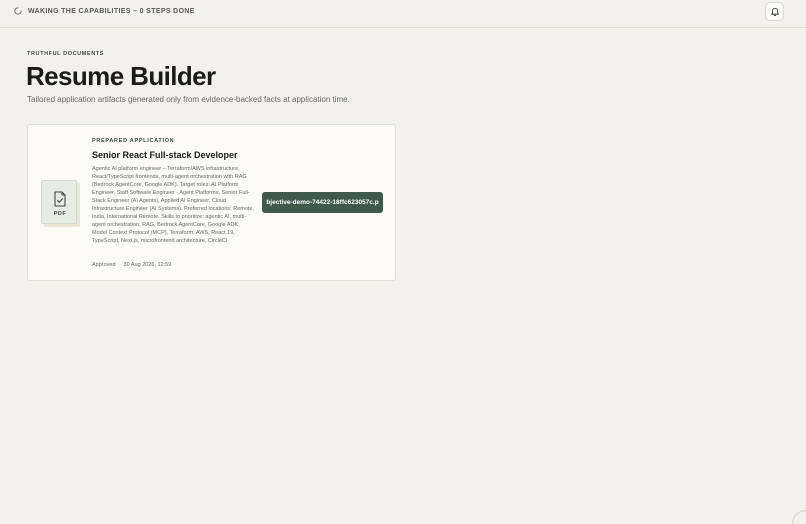  Describe the element at coordinates (60, 214) in the screenshot. I see `file-type-label: PDF` at that location.